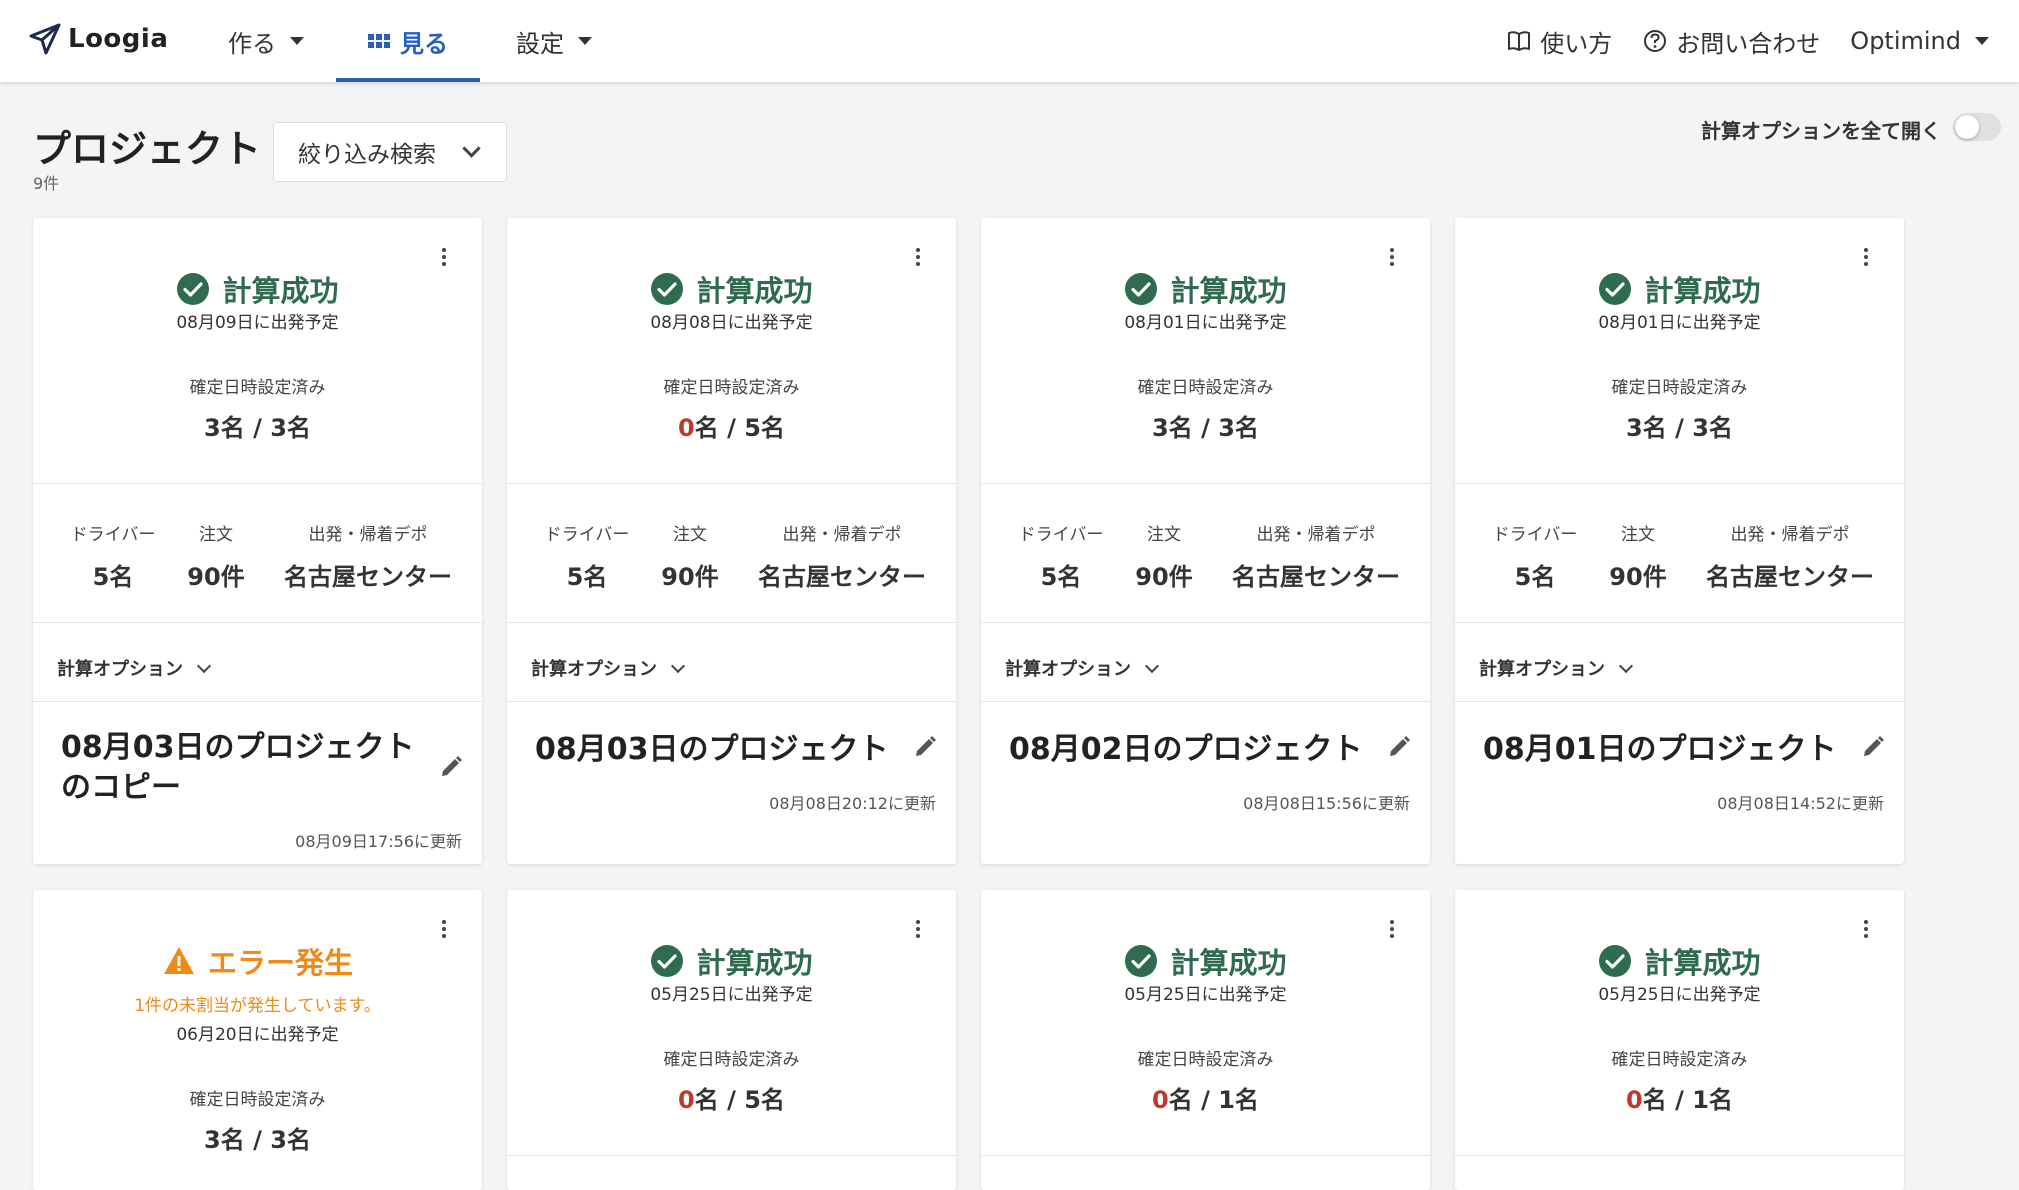 Image resolution: width=2019 pixels, height=1190 pixels. I want to click on nav-view-tab: 見る, so click(408, 41).